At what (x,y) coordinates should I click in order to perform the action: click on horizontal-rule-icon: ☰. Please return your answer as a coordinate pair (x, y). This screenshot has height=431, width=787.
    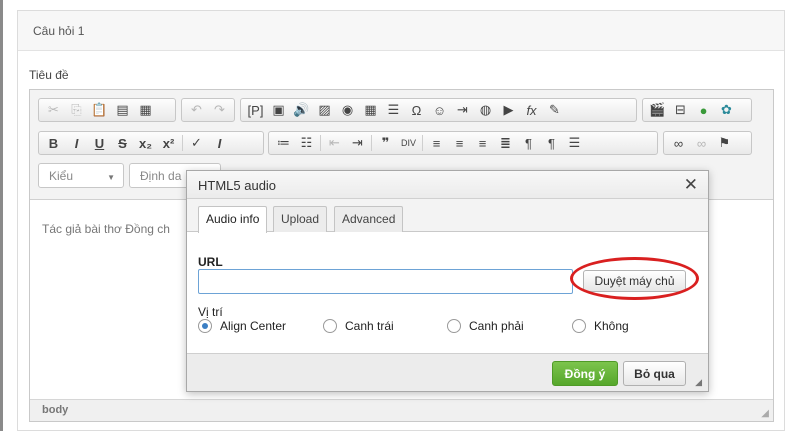
    Looking at the image, I should click on (393, 110).